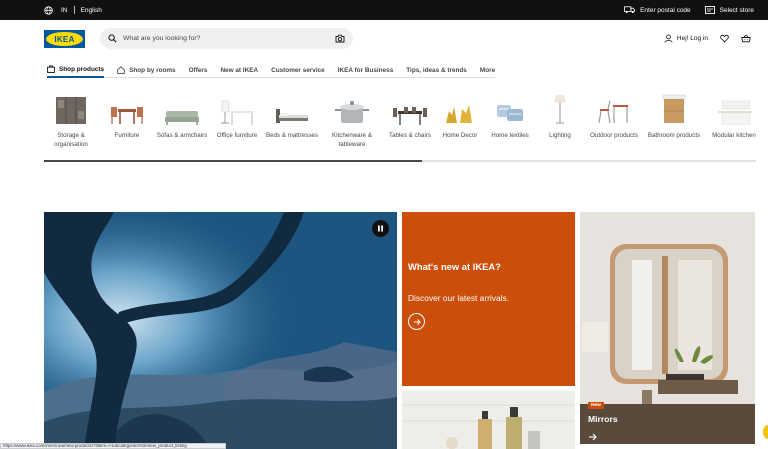  I want to click on category-label: Kitchenware &, so click(352, 135).